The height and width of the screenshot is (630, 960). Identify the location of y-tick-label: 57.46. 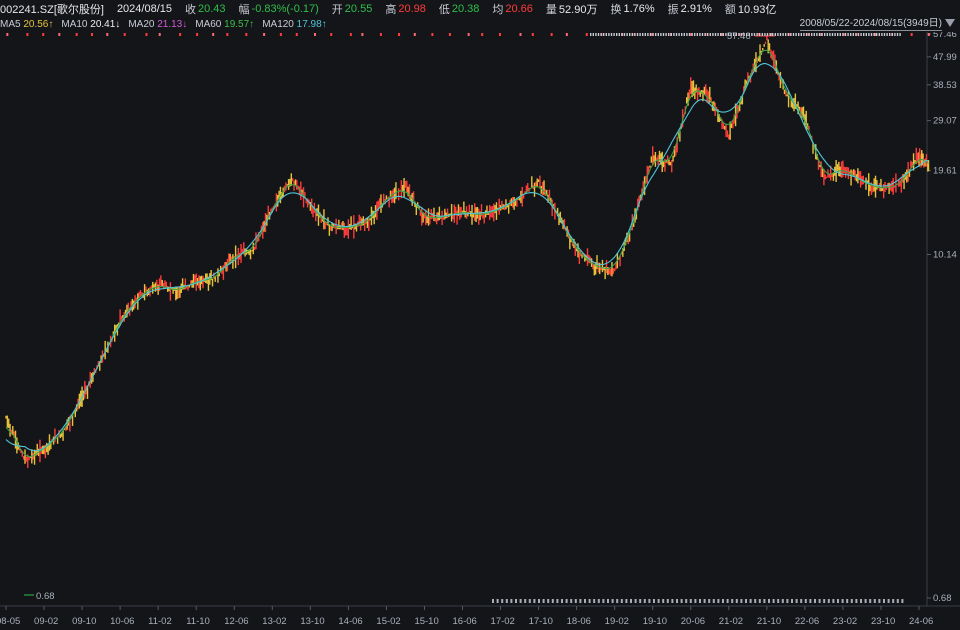
(945, 36).